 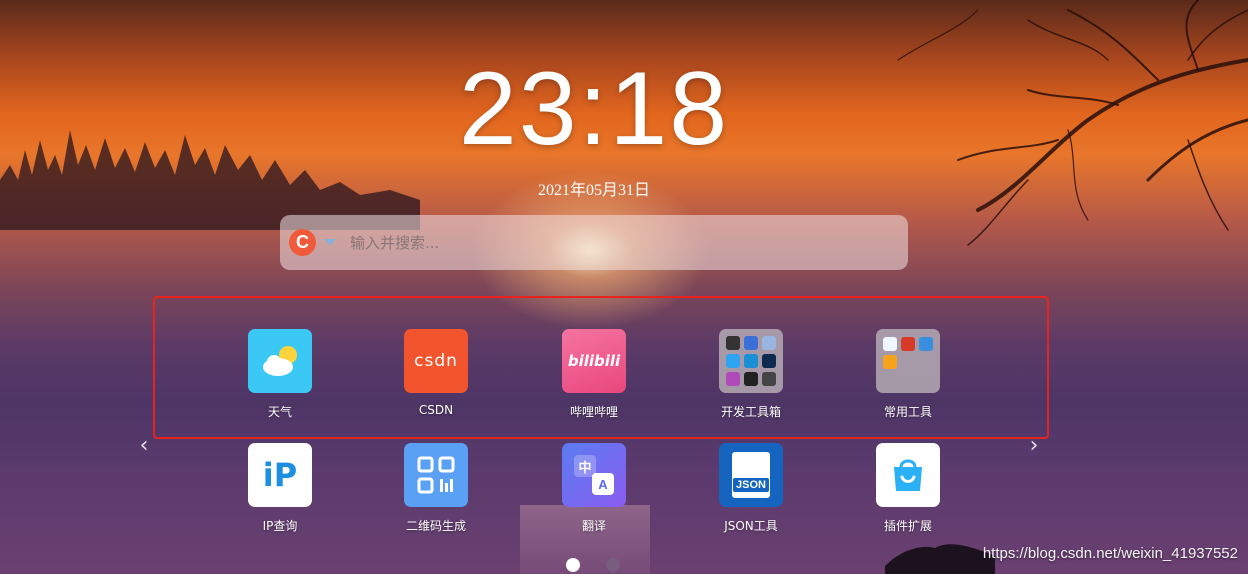 What do you see at coordinates (435, 526) in the screenshot?
I see `app-label: 二维码生成` at bounding box center [435, 526].